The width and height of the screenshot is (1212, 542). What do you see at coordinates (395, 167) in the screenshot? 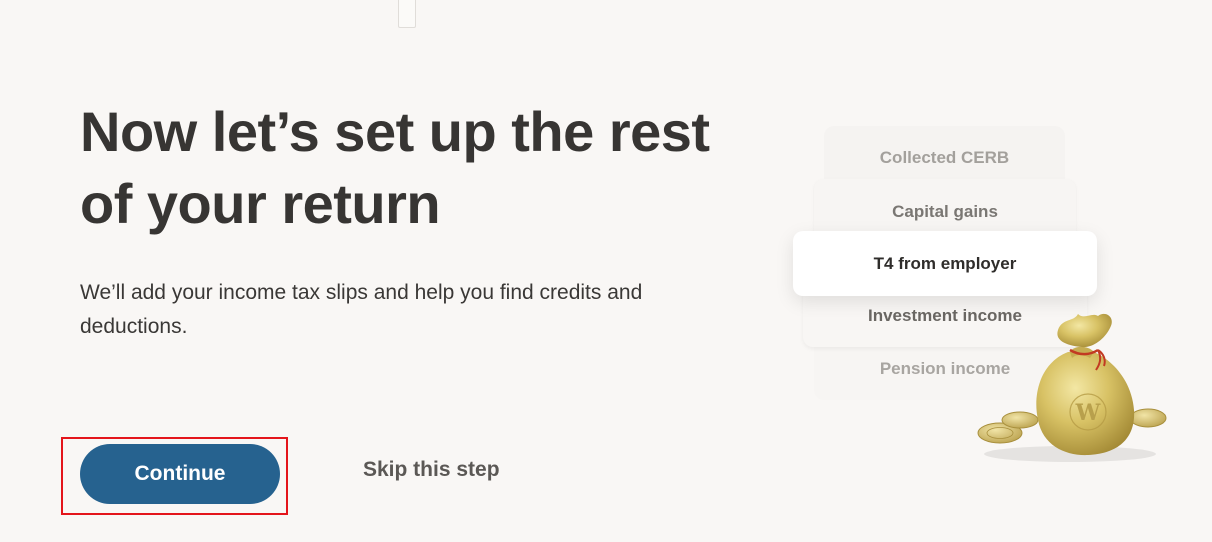
I see `page-title: Now let’s set up the rest of your return` at bounding box center [395, 167].